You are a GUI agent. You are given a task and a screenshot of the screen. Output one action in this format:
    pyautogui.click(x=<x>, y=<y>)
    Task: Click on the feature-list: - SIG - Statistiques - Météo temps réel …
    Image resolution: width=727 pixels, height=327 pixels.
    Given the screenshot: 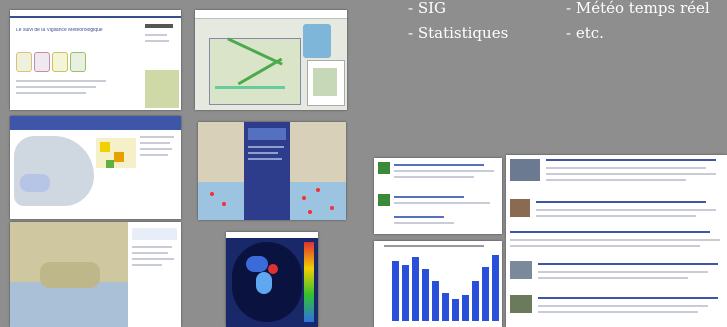 What is the action you would take?
    pyautogui.click(x=567, y=30)
    